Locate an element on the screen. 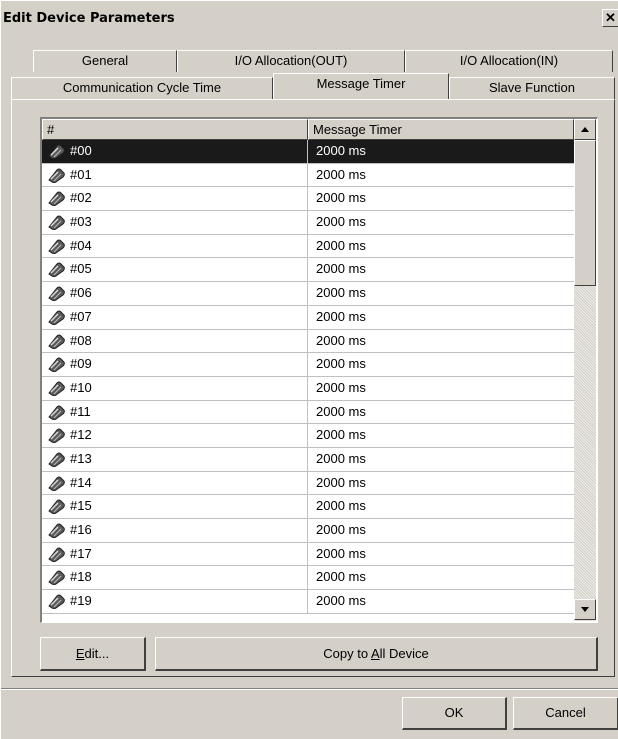 The image size is (618, 739). close-button: ✕ is located at coordinates (610, 18).